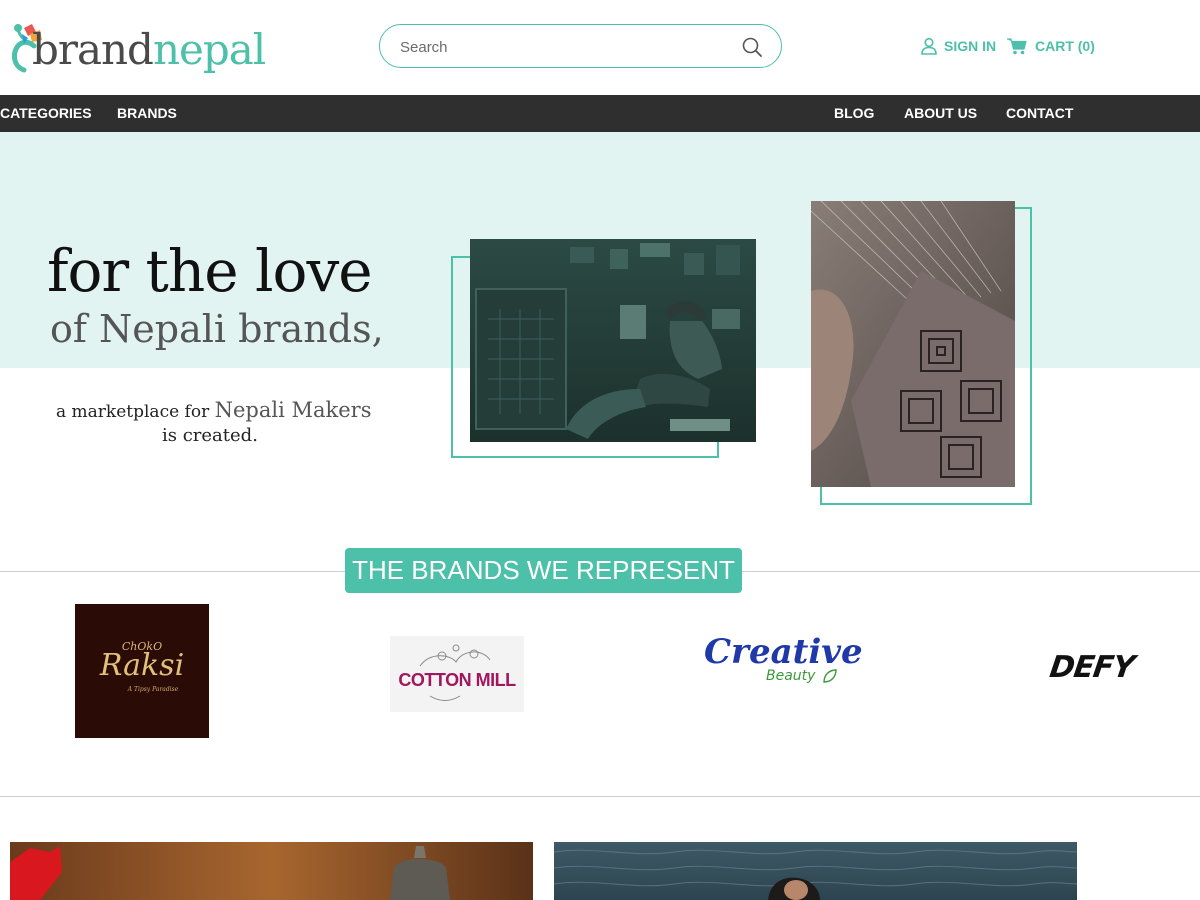 The image size is (1200, 900). I want to click on brandnepal-logo: brandnepal, so click(138, 50).